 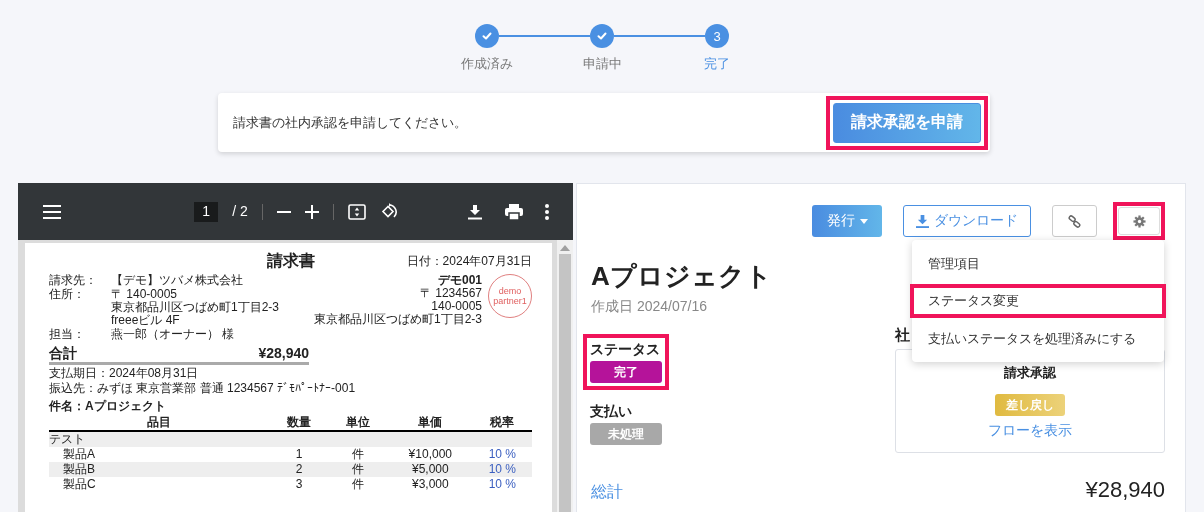 What do you see at coordinates (299, 484) in the screenshot?
I see `table-cell-text: 3` at bounding box center [299, 484].